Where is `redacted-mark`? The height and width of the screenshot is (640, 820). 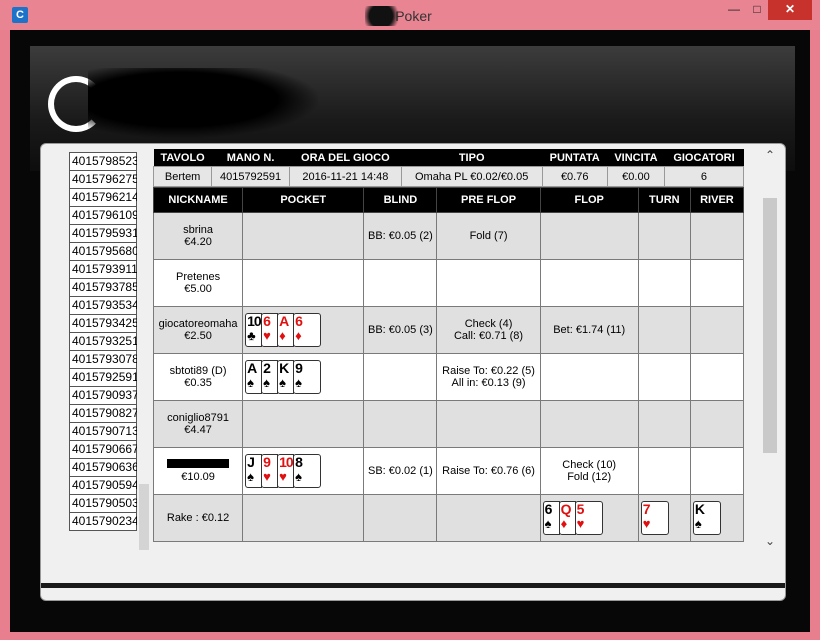
redacted-mark is located at coordinates (385, 16).